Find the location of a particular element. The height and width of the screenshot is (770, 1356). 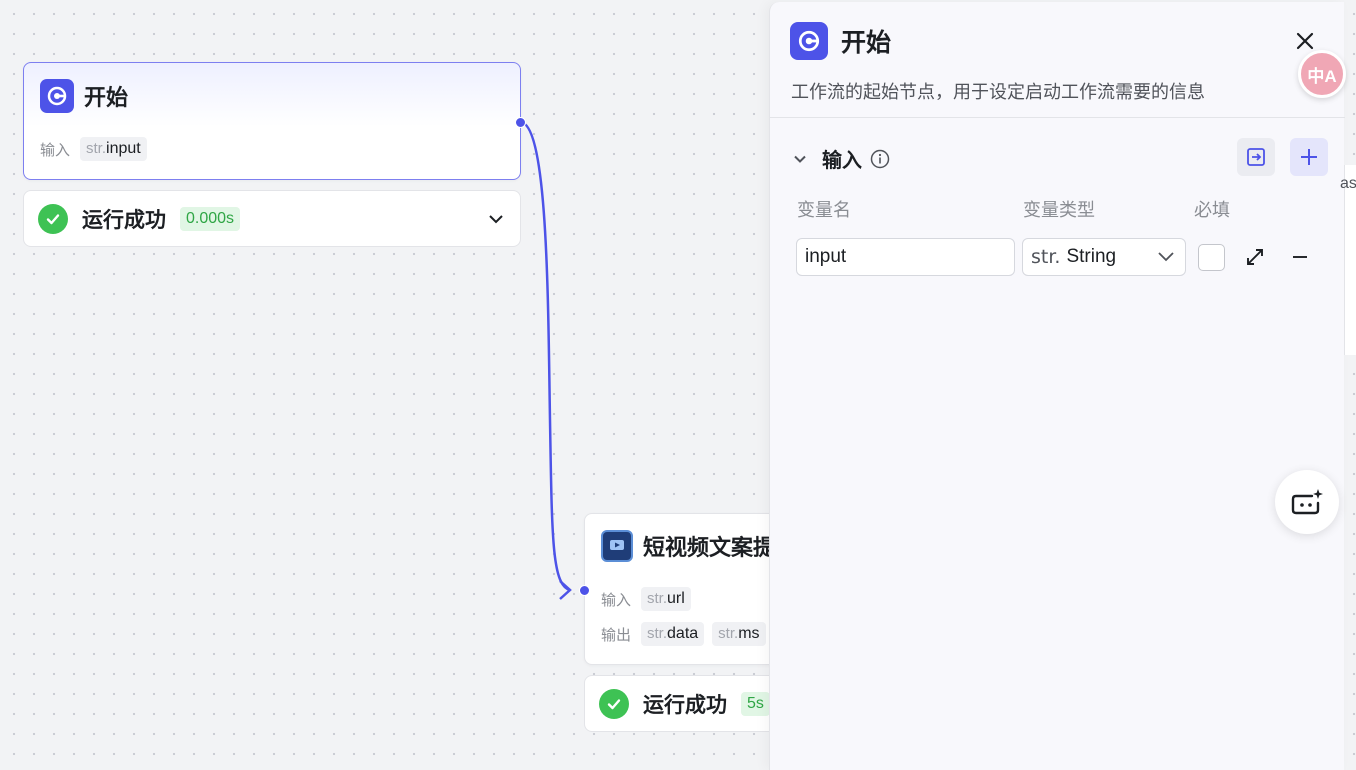

start-node-status: 运行成功 0.000s is located at coordinates (272, 218).